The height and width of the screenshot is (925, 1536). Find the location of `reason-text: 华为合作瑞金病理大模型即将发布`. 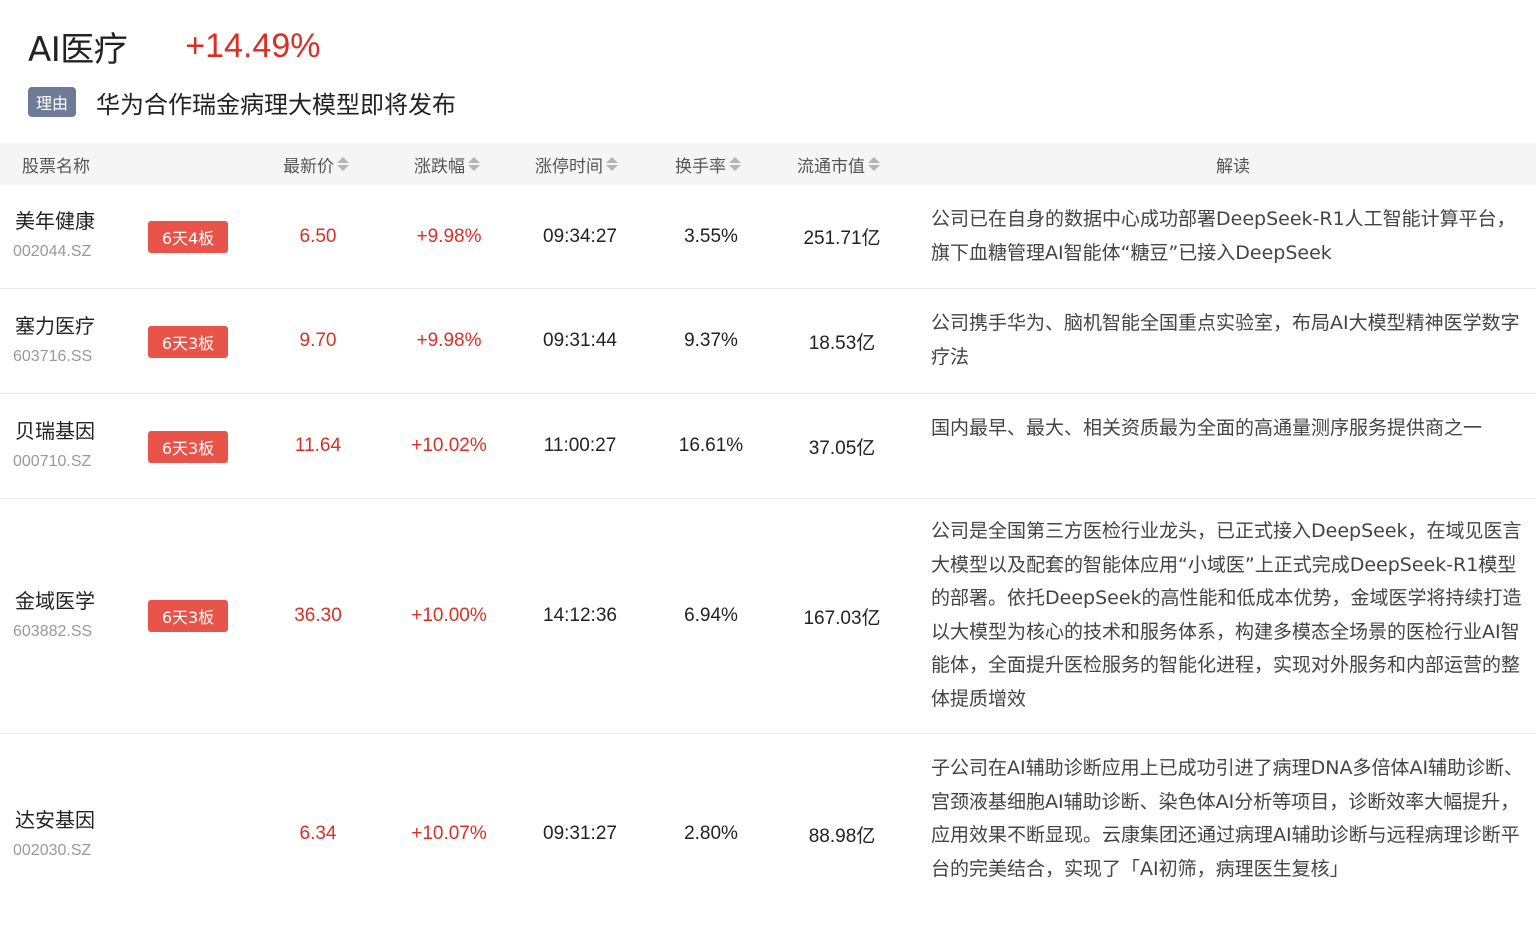

reason-text: 华为合作瑞金病理大模型即将发布 is located at coordinates (276, 104).